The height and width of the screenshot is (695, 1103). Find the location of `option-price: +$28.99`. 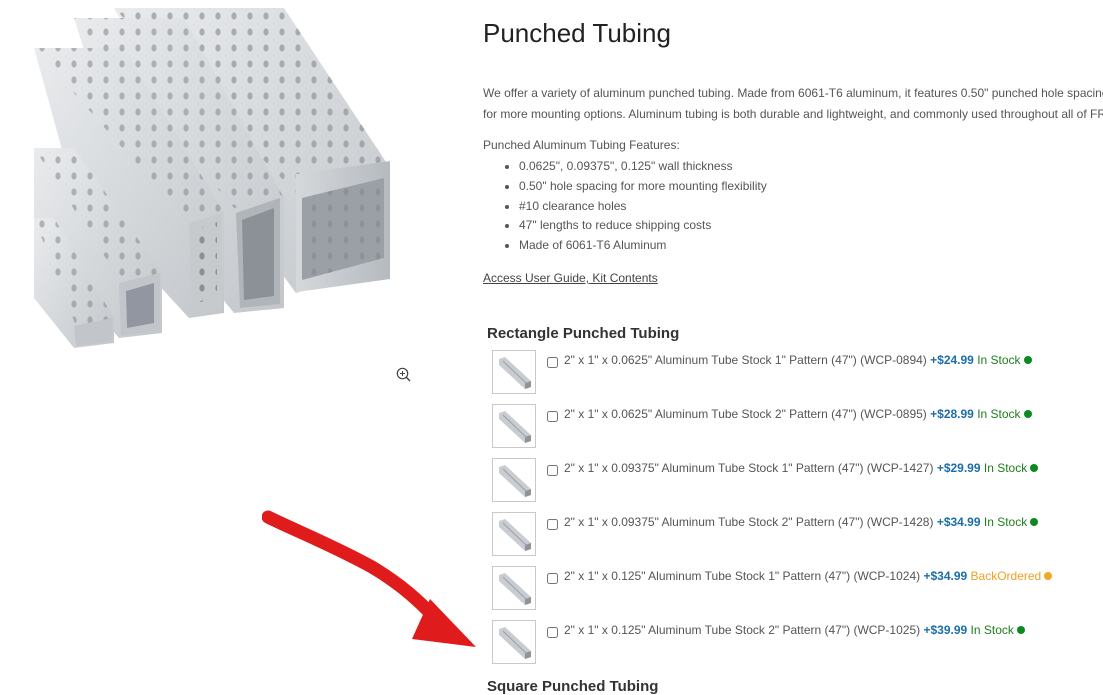

option-price: +$28.99 is located at coordinates (952, 414).